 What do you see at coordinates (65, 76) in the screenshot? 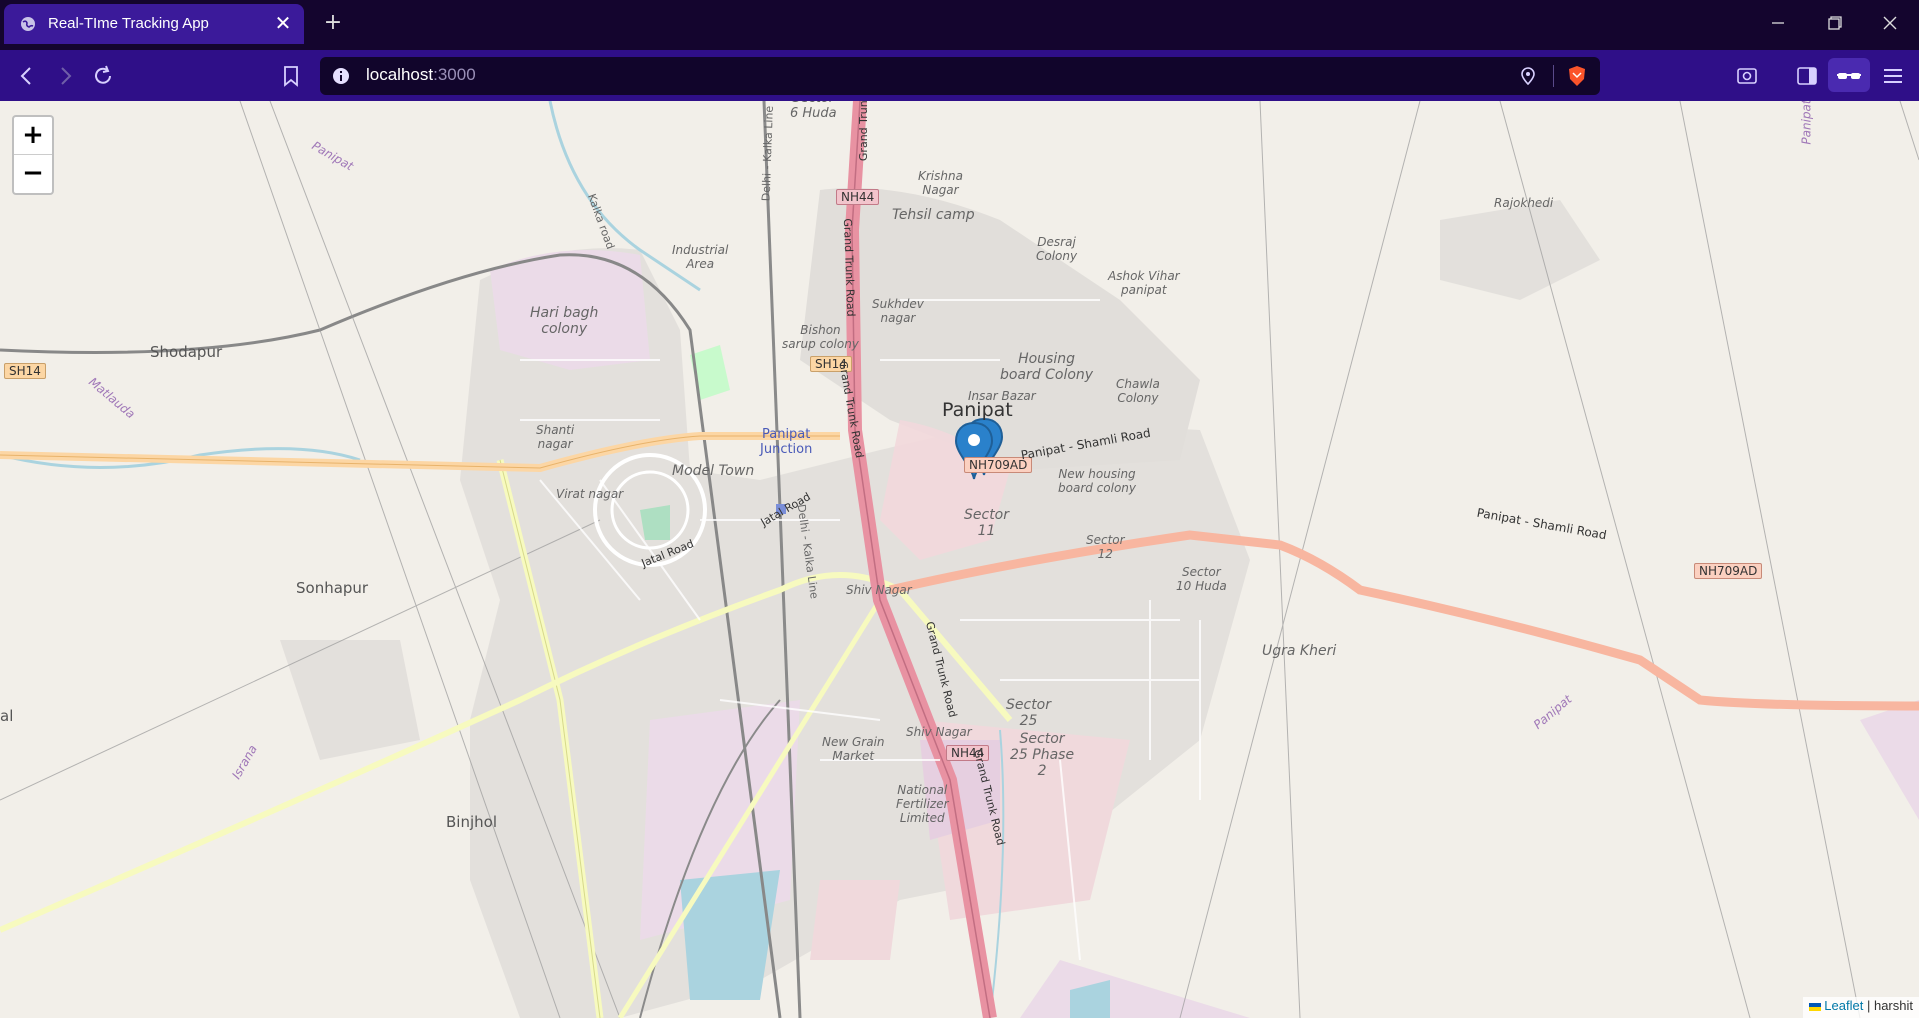
I see `forward-icon` at bounding box center [65, 76].